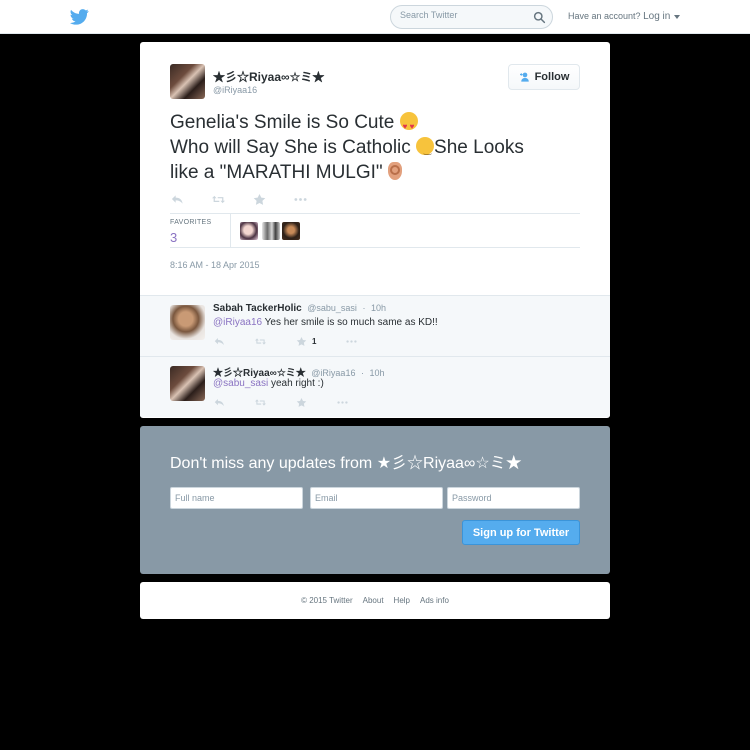 The height and width of the screenshot is (750, 750). What do you see at coordinates (236, 498) in the screenshot?
I see `fullname-field` at bounding box center [236, 498].